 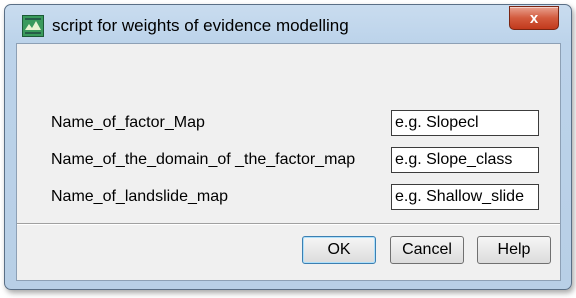 What do you see at coordinates (465, 197) in the screenshot?
I see `landslide-map-input` at bounding box center [465, 197].